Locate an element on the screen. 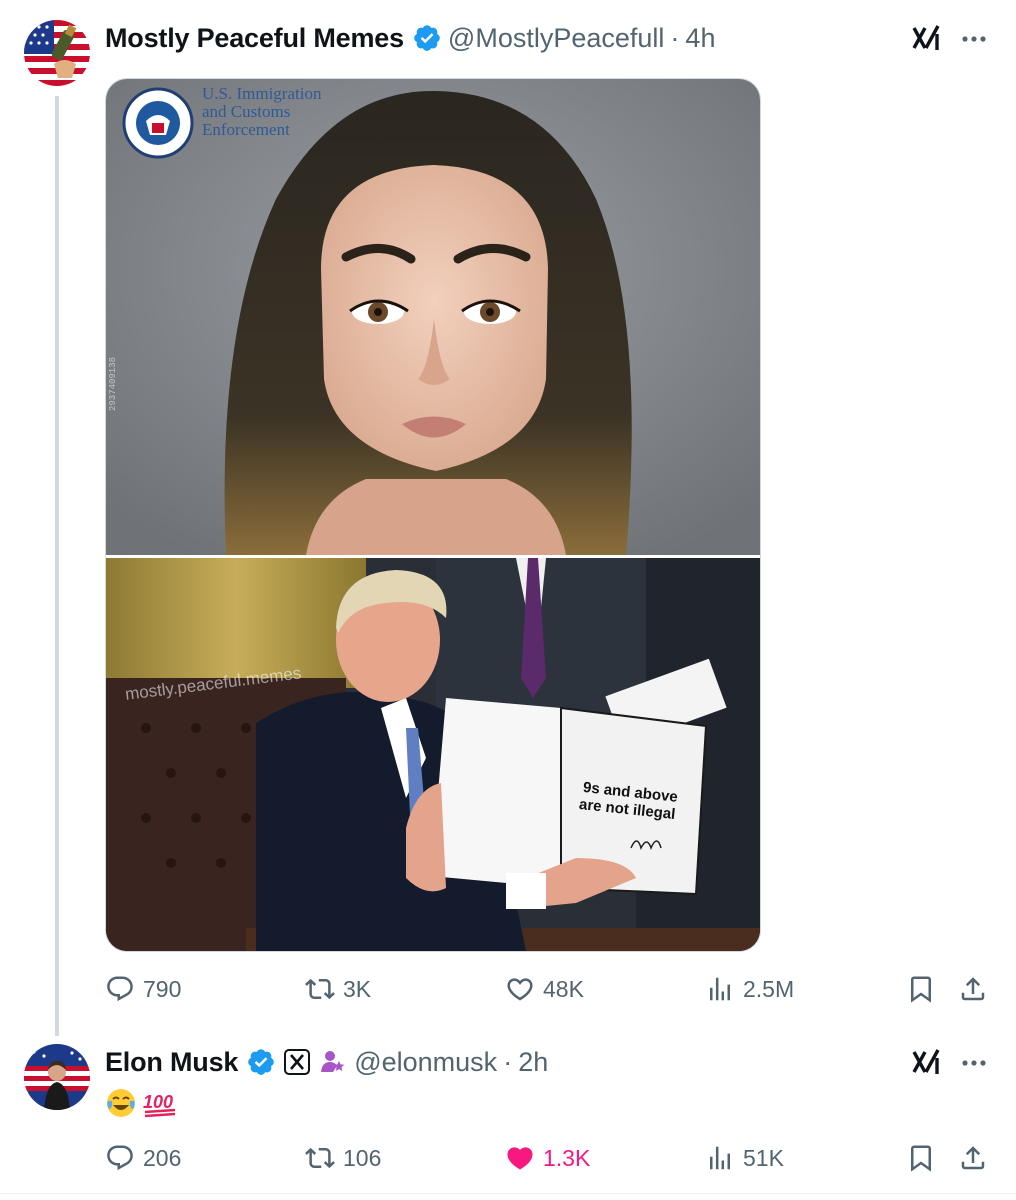 This screenshot has width=1016, height=1200. hundred-points-icon: 100 is located at coordinates (159, 1105).